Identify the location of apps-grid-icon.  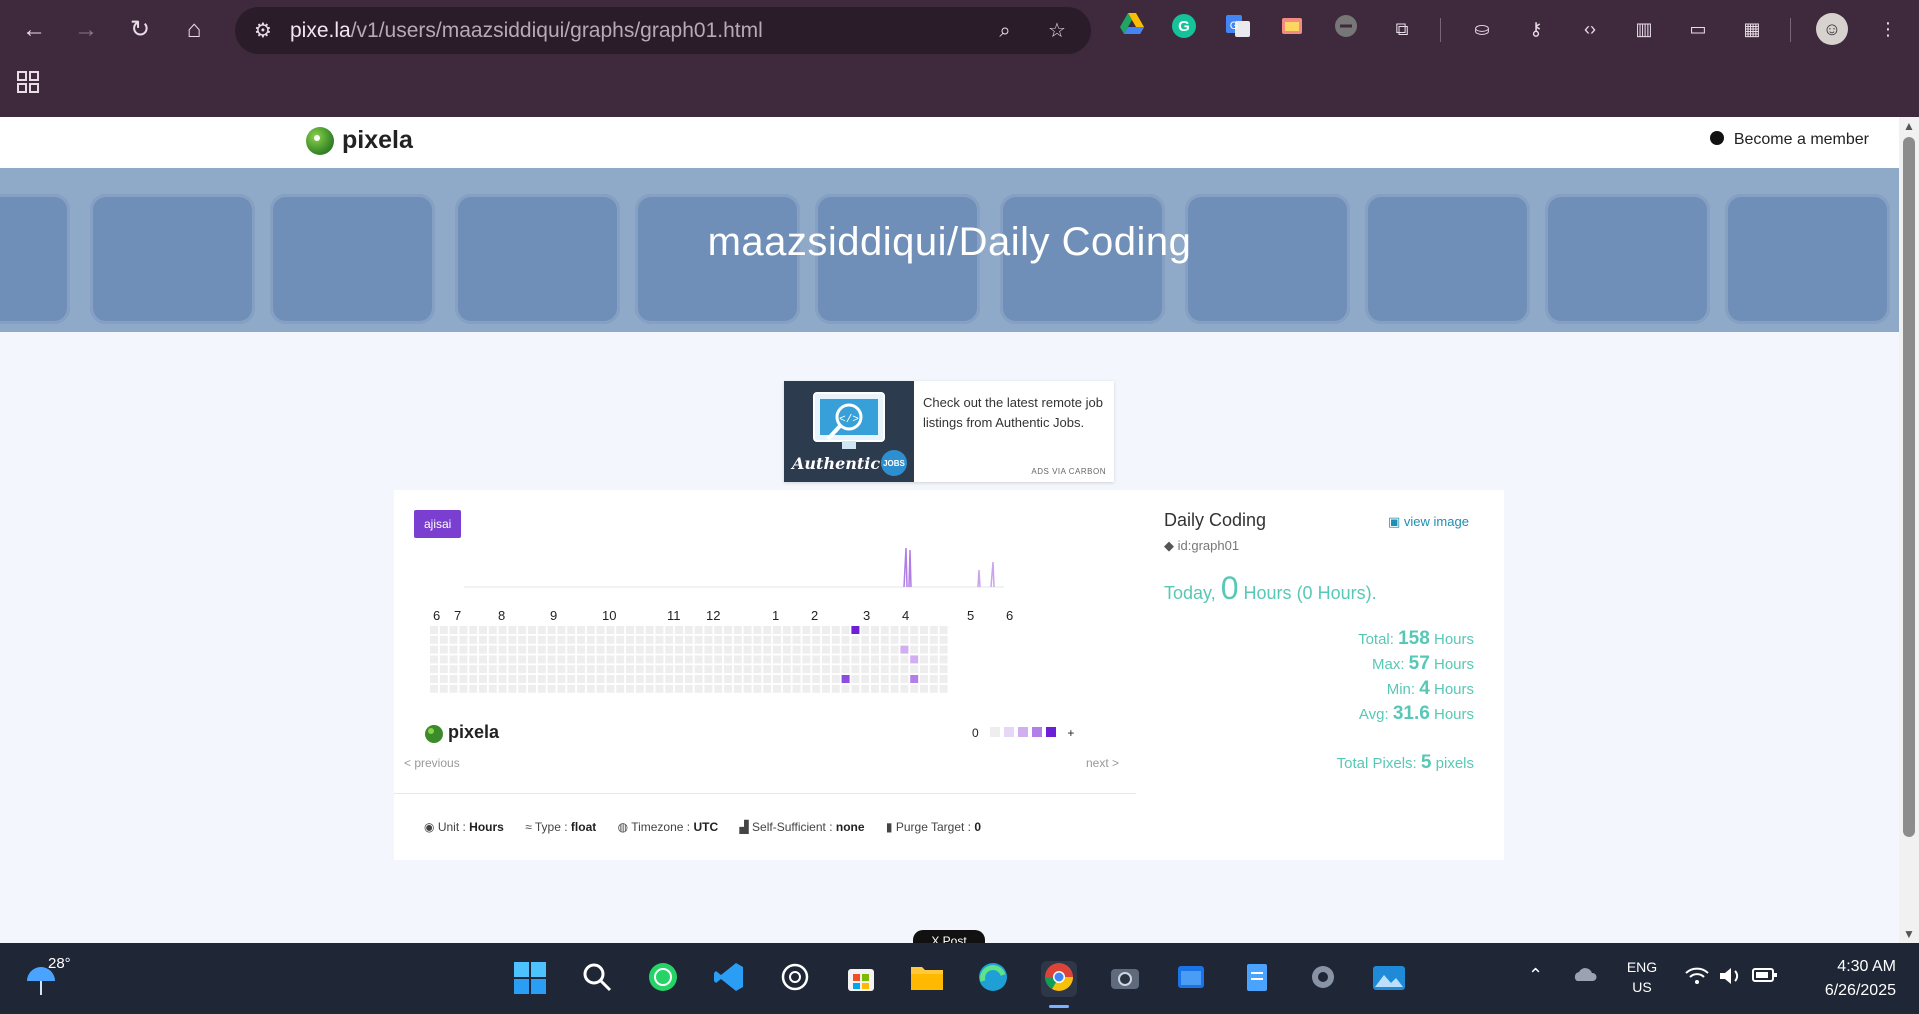
(30, 84).